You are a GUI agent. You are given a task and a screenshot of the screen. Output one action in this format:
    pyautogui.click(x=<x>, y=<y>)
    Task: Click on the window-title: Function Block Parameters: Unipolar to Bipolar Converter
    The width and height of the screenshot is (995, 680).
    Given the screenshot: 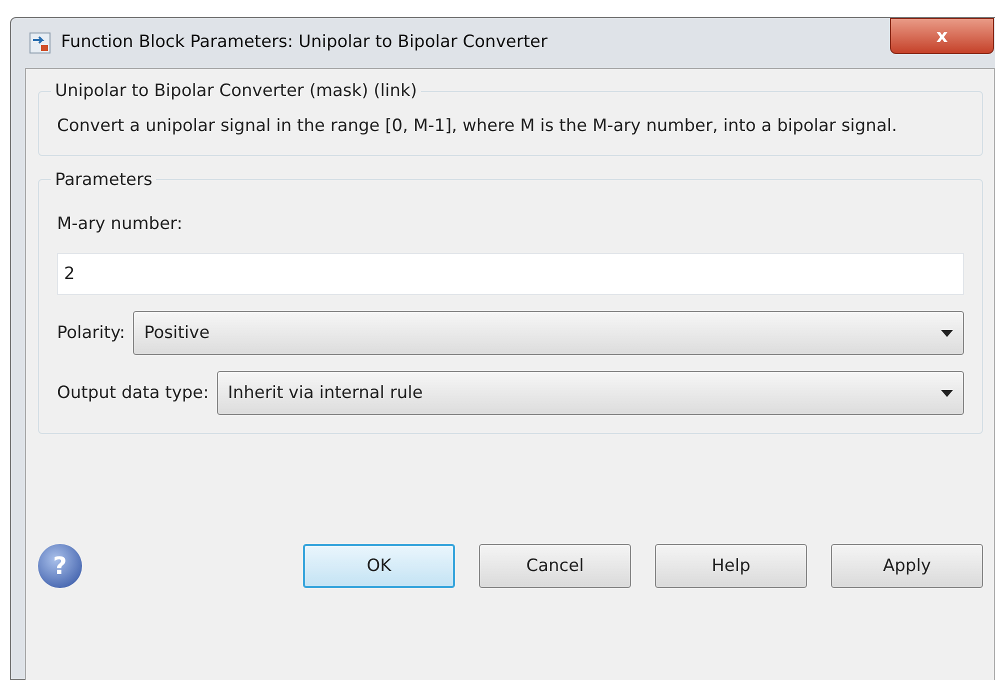 What is the action you would take?
    pyautogui.click(x=304, y=42)
    